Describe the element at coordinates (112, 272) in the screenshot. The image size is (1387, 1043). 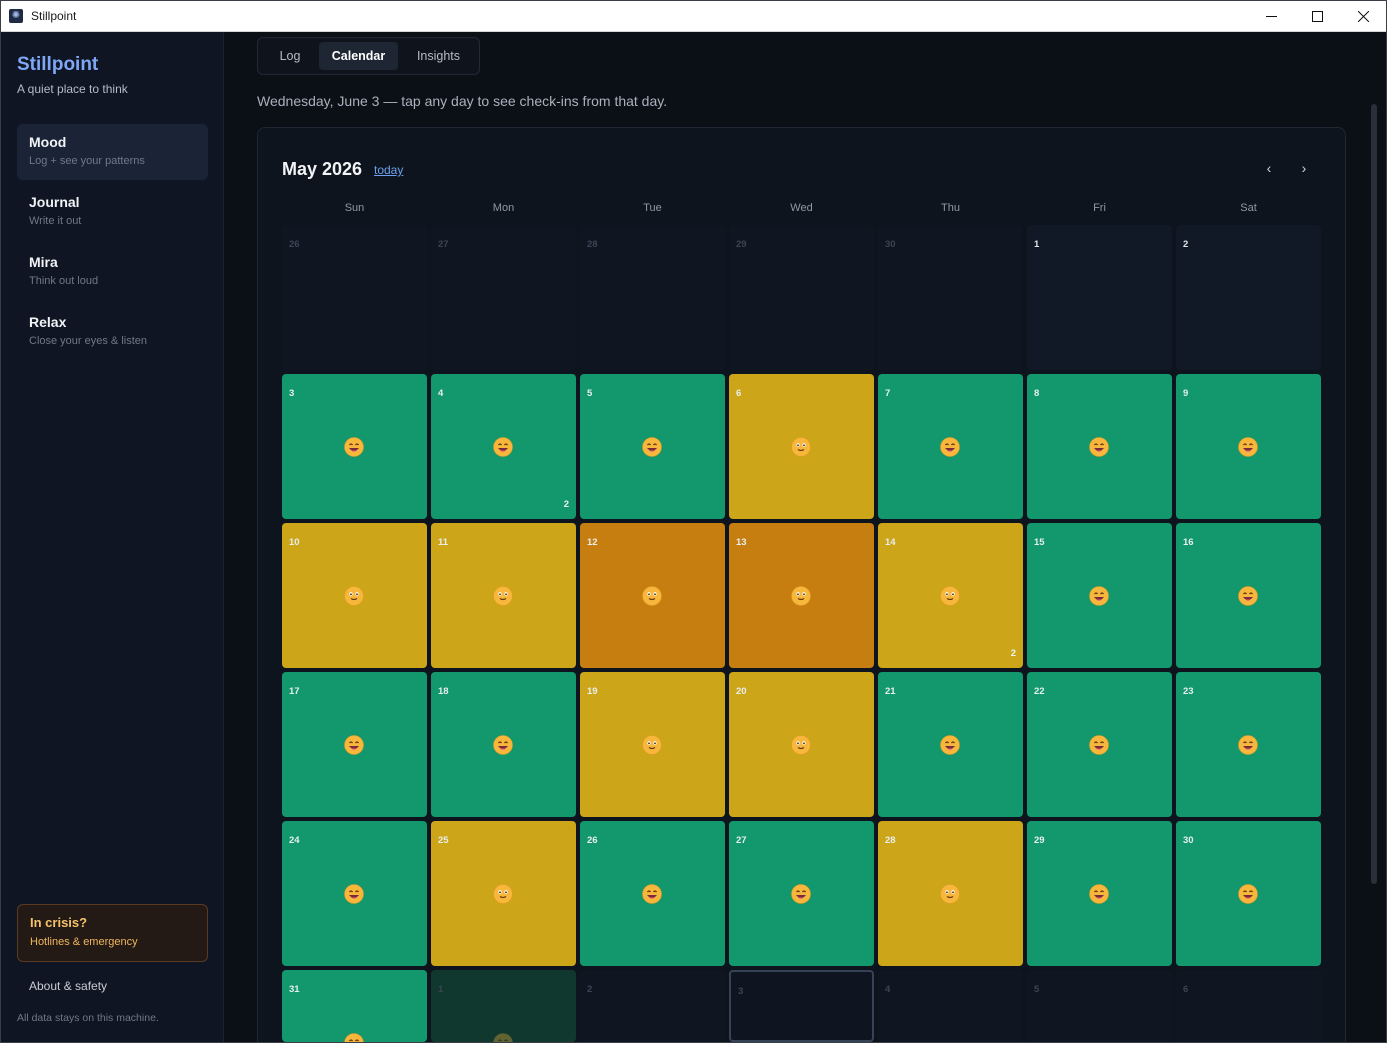
I see `sidebar-item-mira: Mira Think out loud` at that location.